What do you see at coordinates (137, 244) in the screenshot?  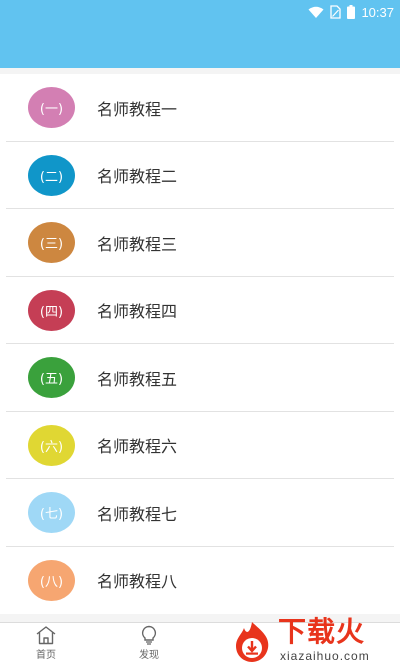 I see `list-item-label: 名师教程三` at bounding box center [137, 244].